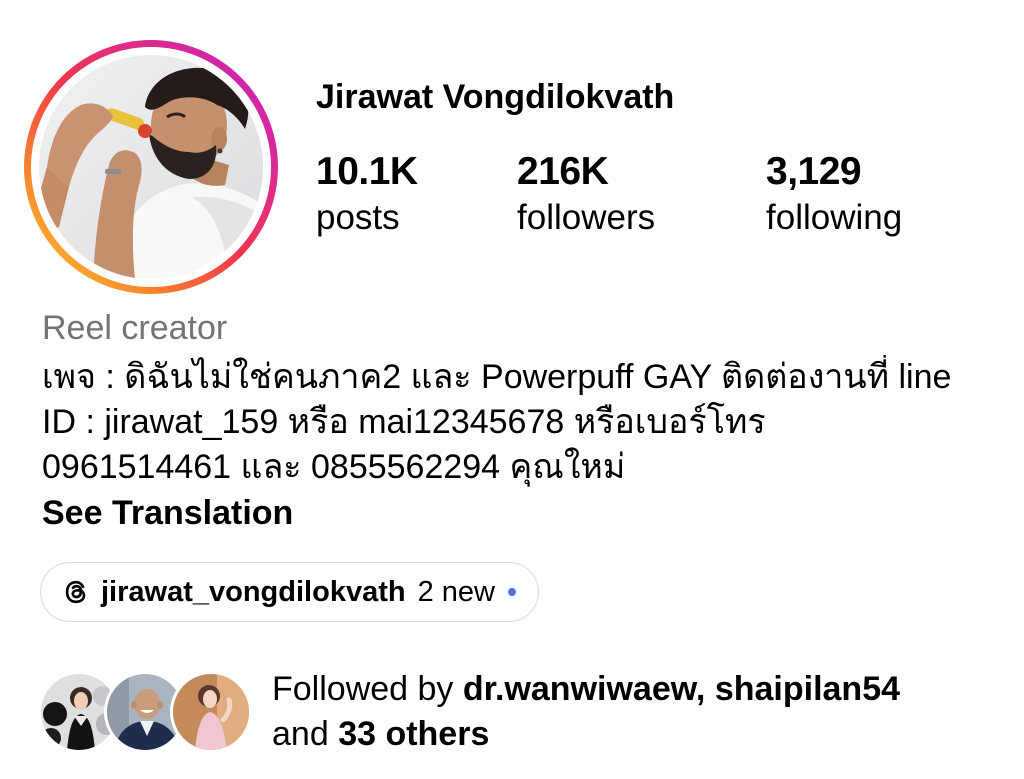 This screenshot has width=1024, height=779. I want to click on stat-posts: 10.1K posts, so click(367, 194).